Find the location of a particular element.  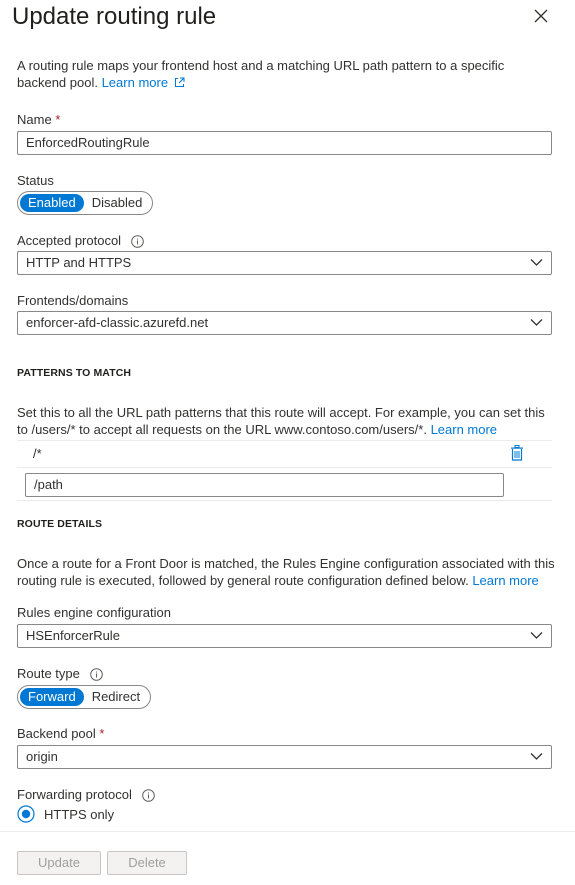

intro-learn-more-link: Learn more is located at coordinates (143, 82).